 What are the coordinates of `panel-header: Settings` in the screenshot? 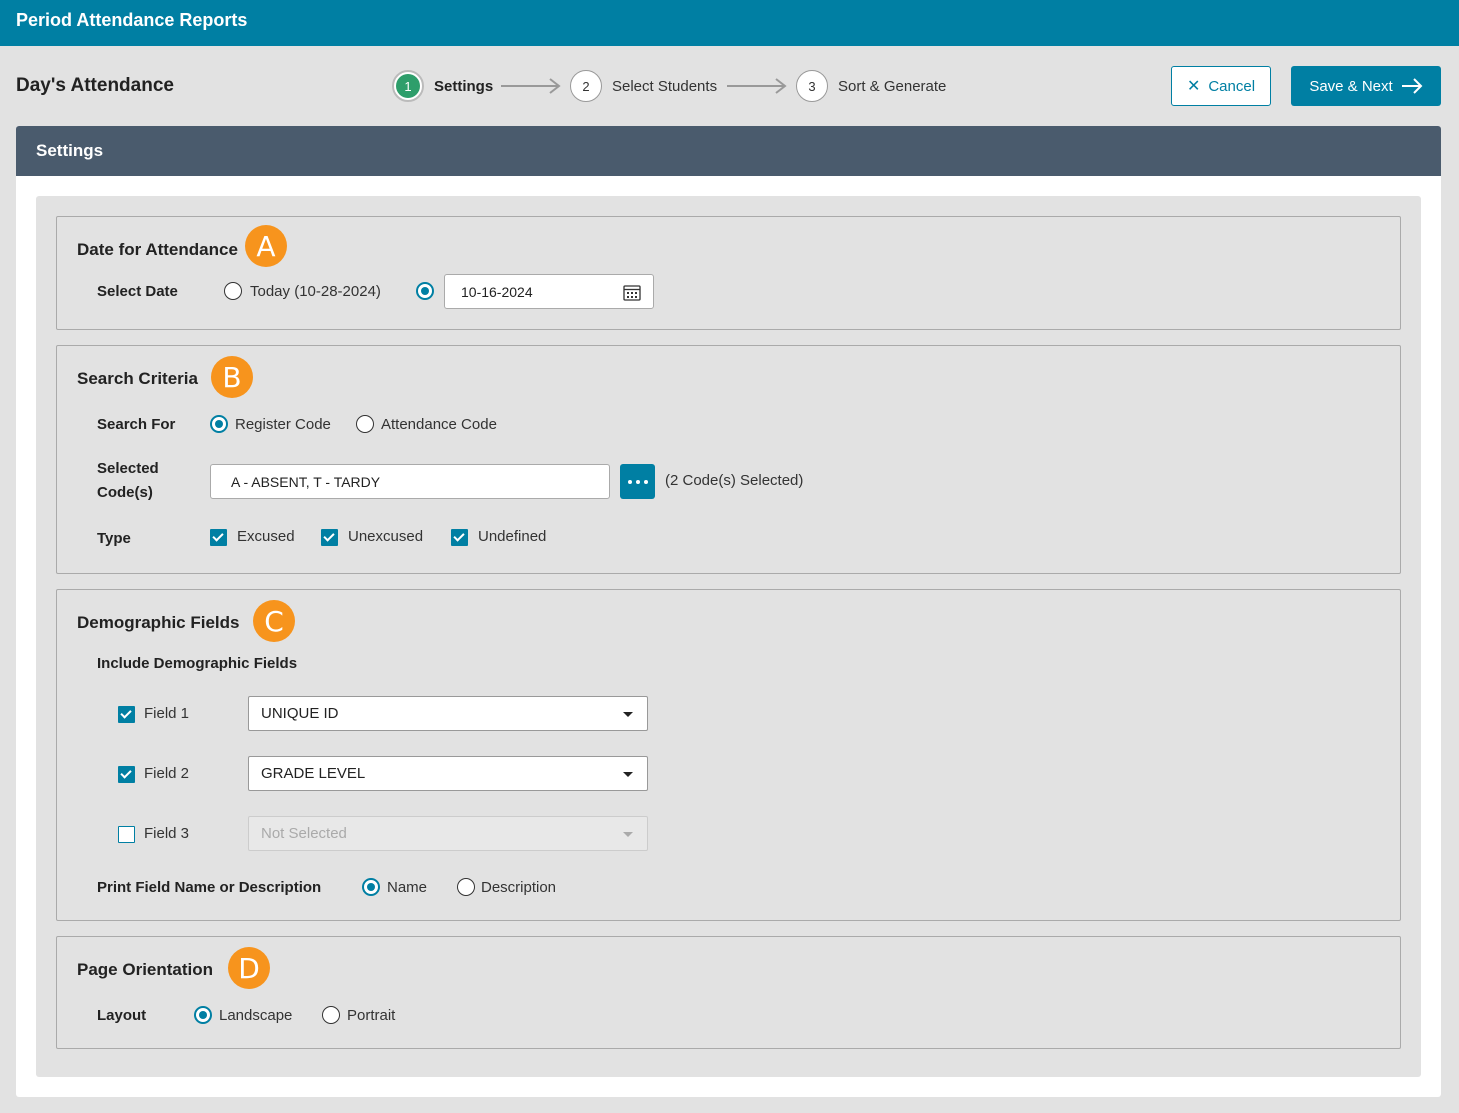 It's located at (728, 151).